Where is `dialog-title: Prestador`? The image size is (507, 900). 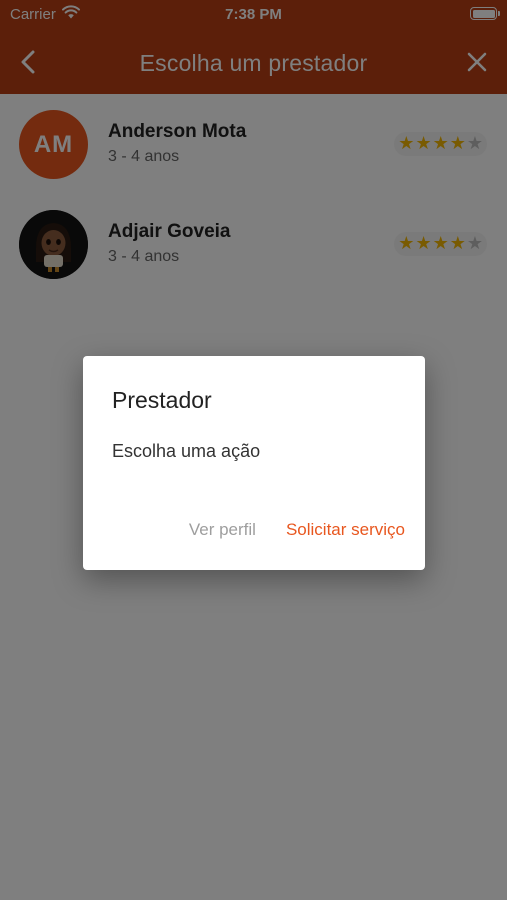
dialog-title: Prestador is located at coordinates (162, 400).